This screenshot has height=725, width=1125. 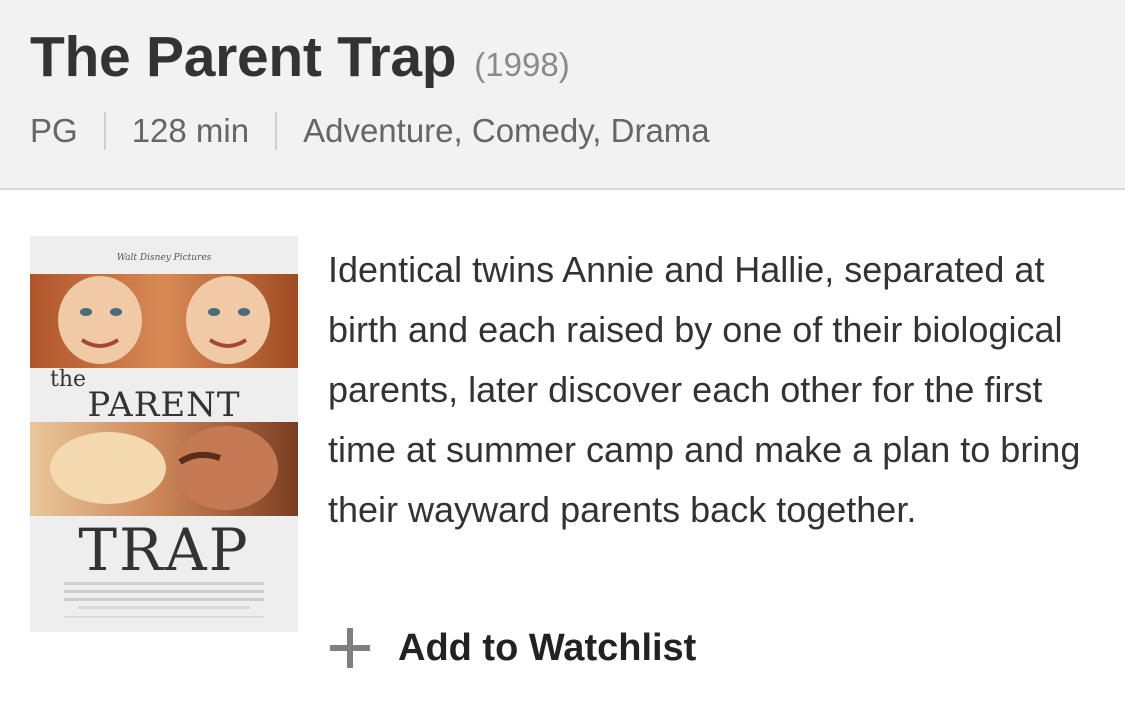 I want to click on poster-title-trap: TRAP, so click(x=163, y=550).